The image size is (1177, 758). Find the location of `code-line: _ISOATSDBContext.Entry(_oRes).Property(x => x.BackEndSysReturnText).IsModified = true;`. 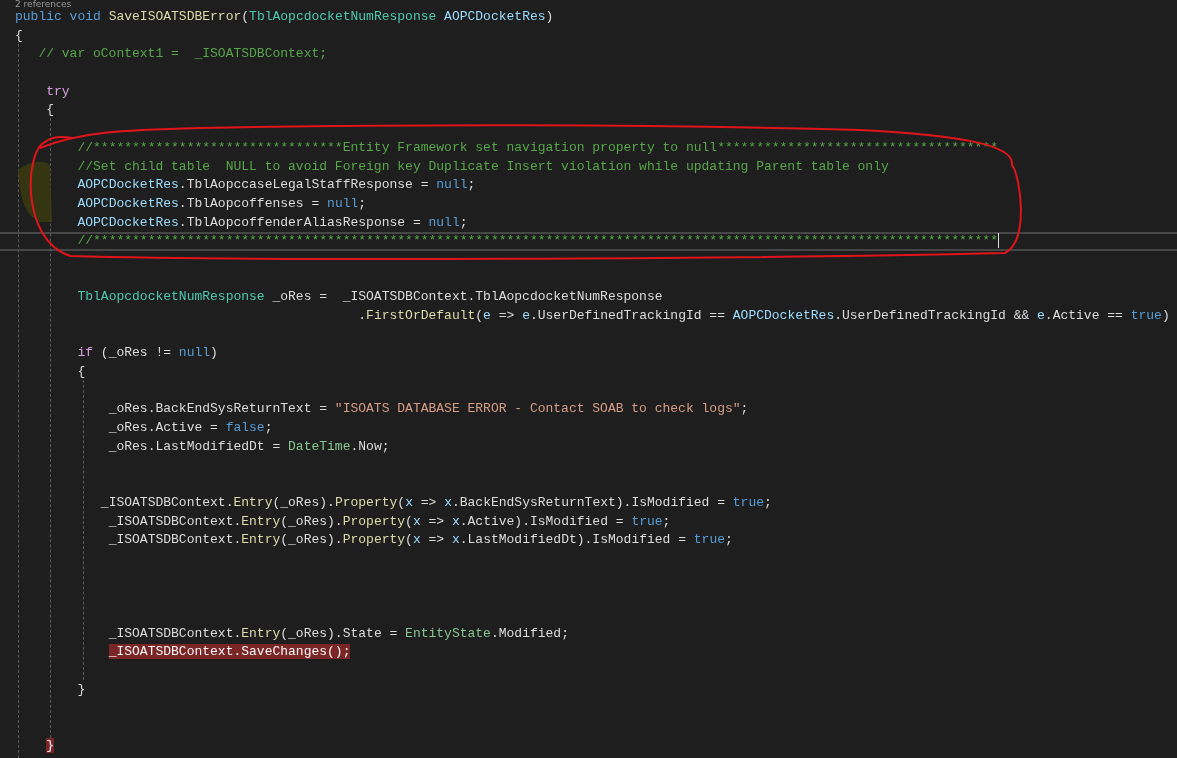

code-line: _ISOATSDBContext.Entry(_oRes).Property(x => x.BackEndSysReturnText).IsModified = true; is located at coordinates (436, 502).